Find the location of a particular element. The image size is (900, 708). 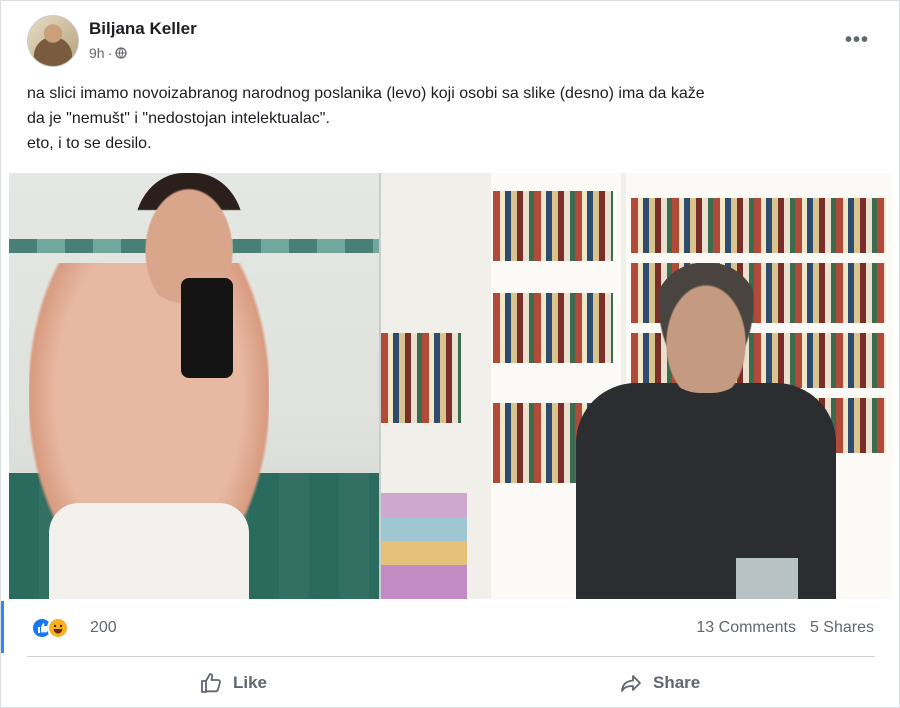

reaction-count: 200 is located at coordinates (103, 628).